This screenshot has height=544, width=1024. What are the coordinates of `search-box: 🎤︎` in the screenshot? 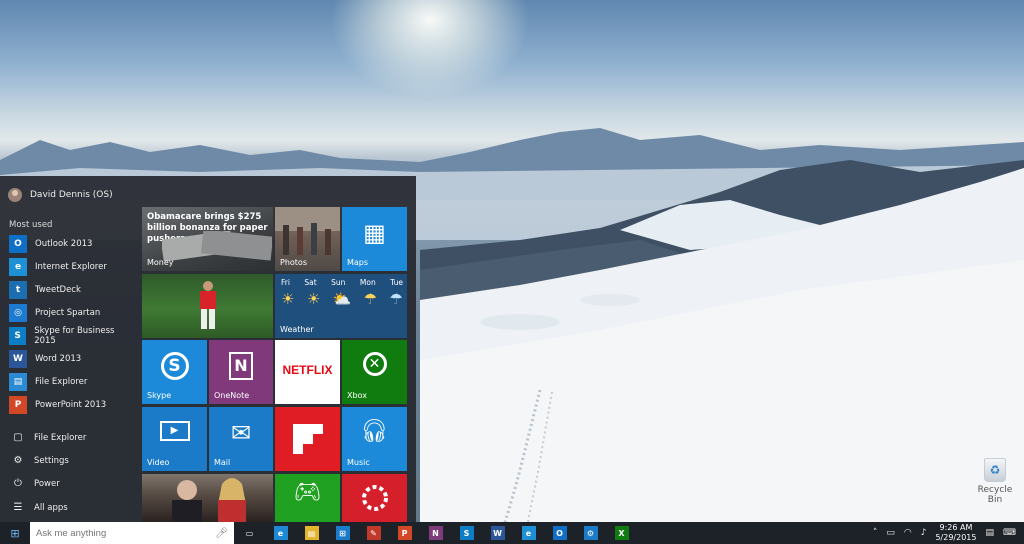 It's located at (132, 533).